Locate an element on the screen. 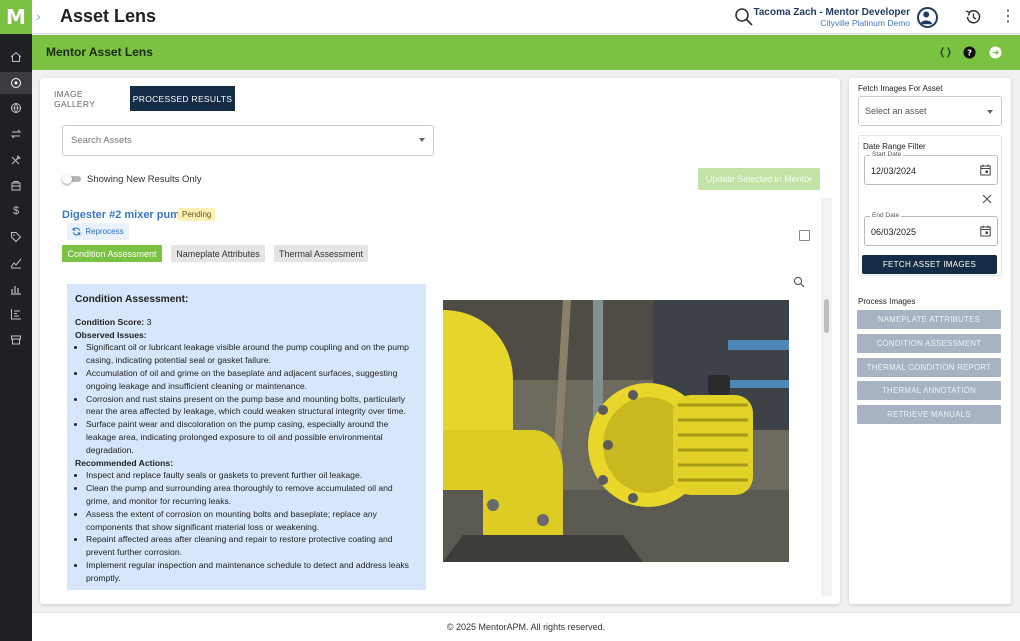 Image resolution: width=1020 pixels, height=641 pixels. start-date-field: Start Date 12/03/2024 is located at coordinates (931, 168).